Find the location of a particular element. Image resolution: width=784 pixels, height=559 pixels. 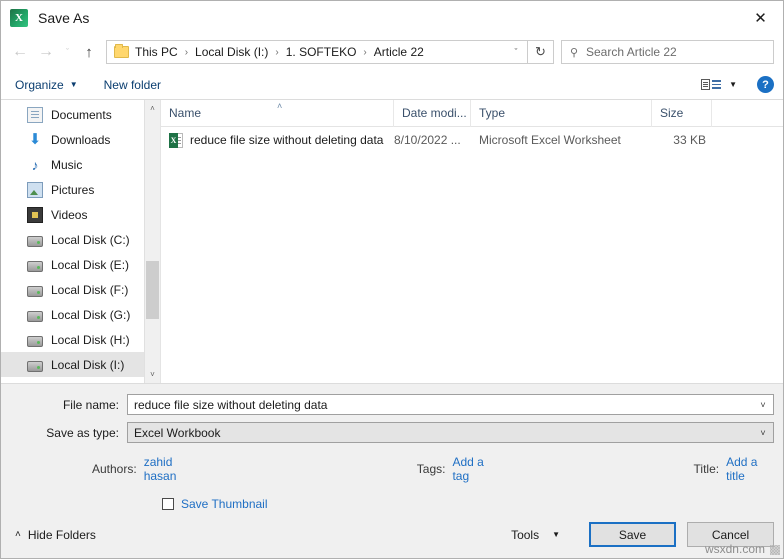

videos-icon is located at coordinates (35, 214).